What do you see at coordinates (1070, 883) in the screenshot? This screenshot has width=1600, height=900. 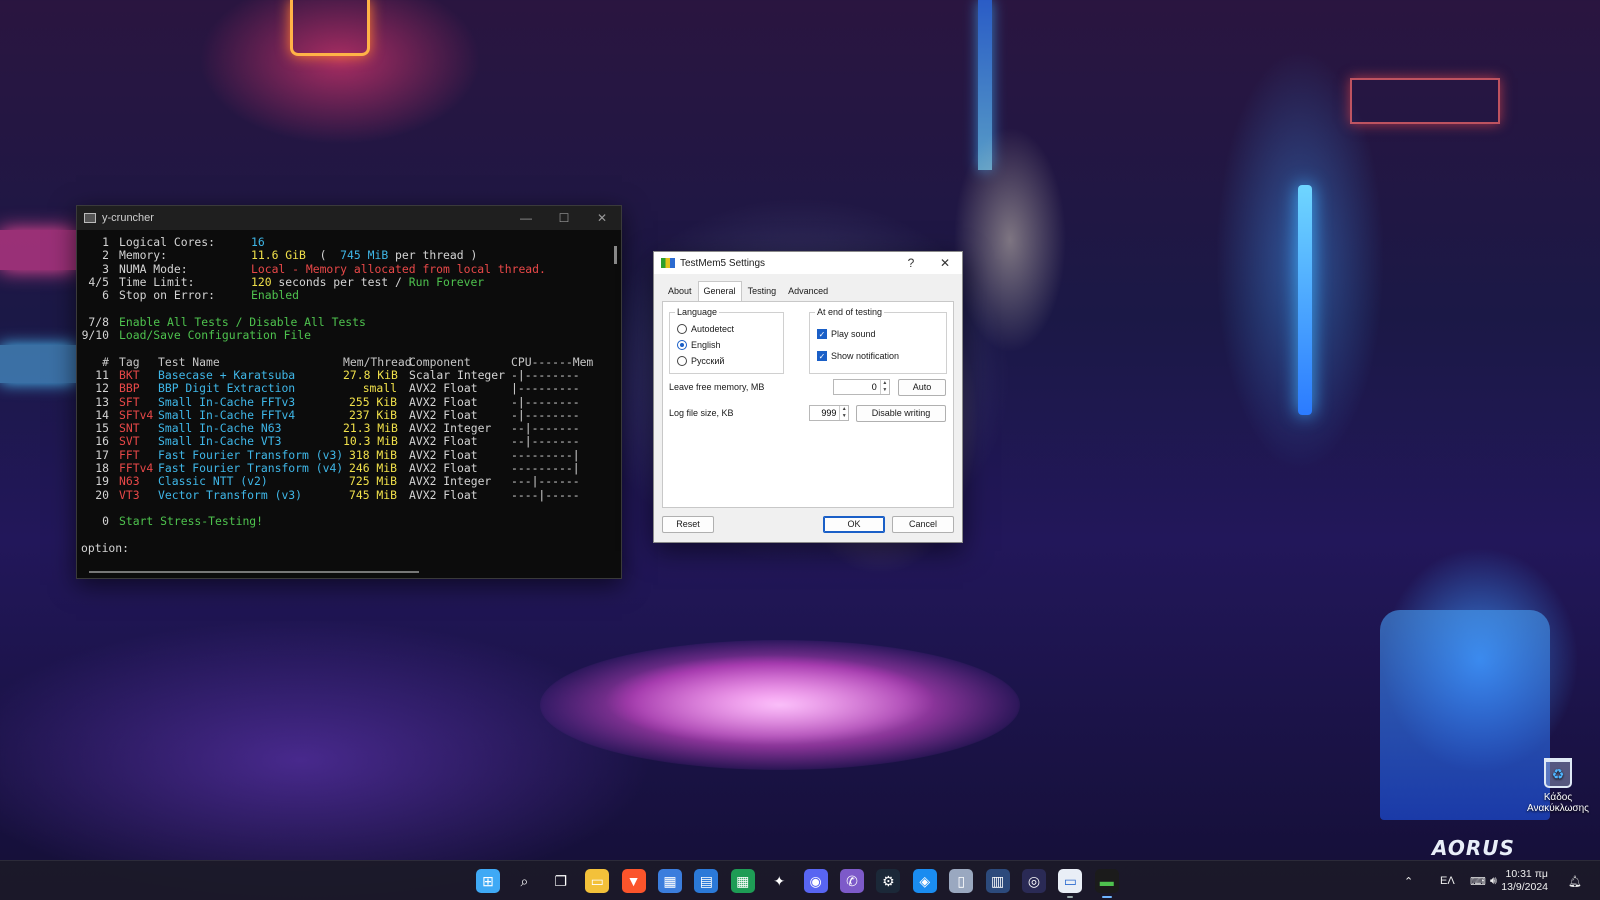 I see `testmem-icon: ▭` at bounding box center [1070, 883].